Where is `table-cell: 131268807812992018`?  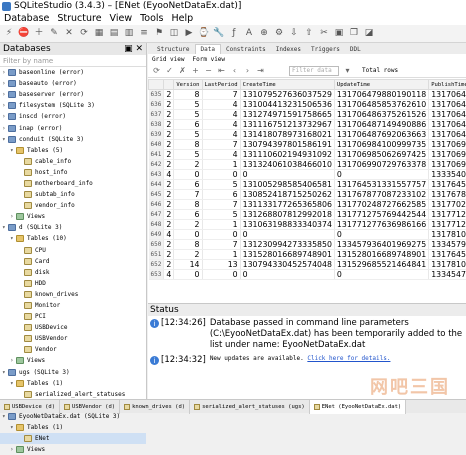 table-cell: 131268807812992018 is located at coordinates (287, 215).